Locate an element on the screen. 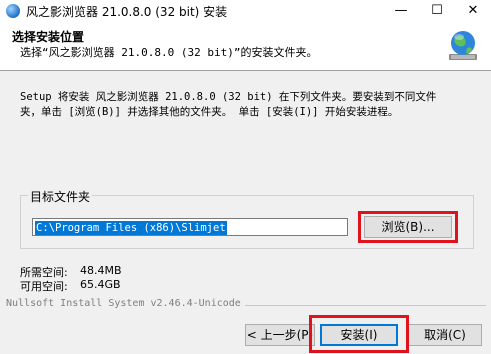 The width and height of the screenshot is (491, 354). cancel-button: 取消(C) is located at coordinates (445, 335).